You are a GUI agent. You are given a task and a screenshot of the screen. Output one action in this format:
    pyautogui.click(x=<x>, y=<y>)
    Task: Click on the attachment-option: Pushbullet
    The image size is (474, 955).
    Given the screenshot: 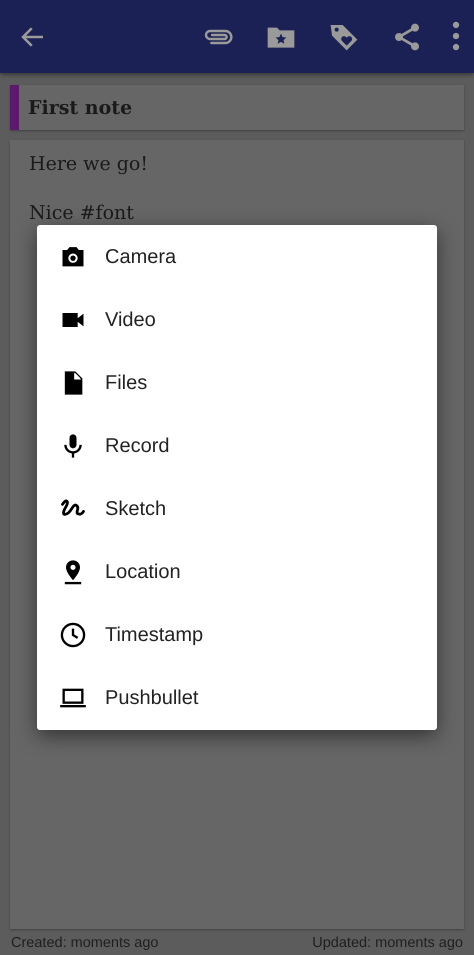 What is the action you would take?
    pyautogui.click(x=237, y=698)
    